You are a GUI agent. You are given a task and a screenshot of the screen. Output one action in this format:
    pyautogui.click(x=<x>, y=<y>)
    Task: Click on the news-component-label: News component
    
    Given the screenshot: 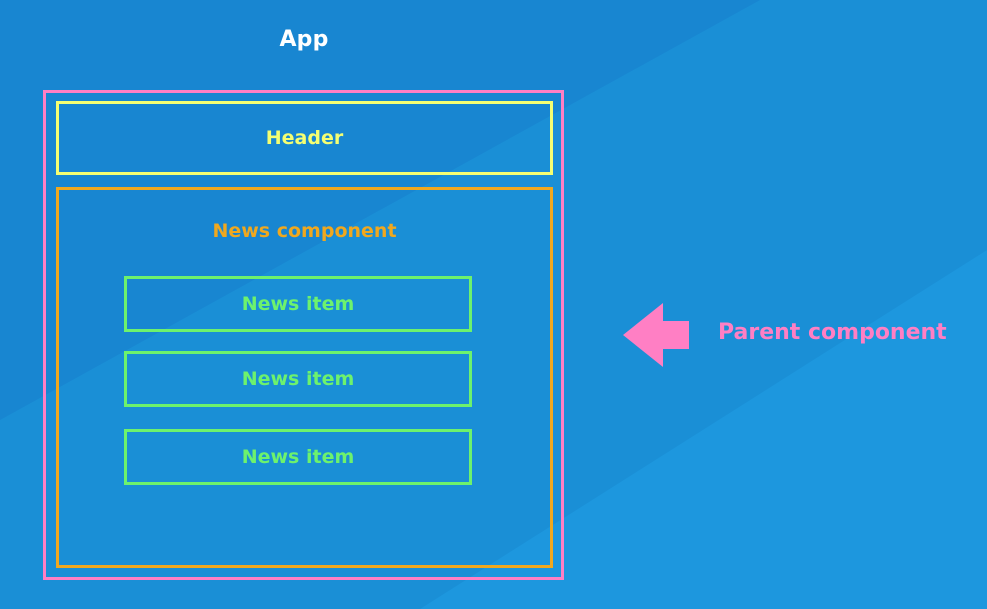 What is the action you would take?
    pyautogui.click(x=304, y=231)
    